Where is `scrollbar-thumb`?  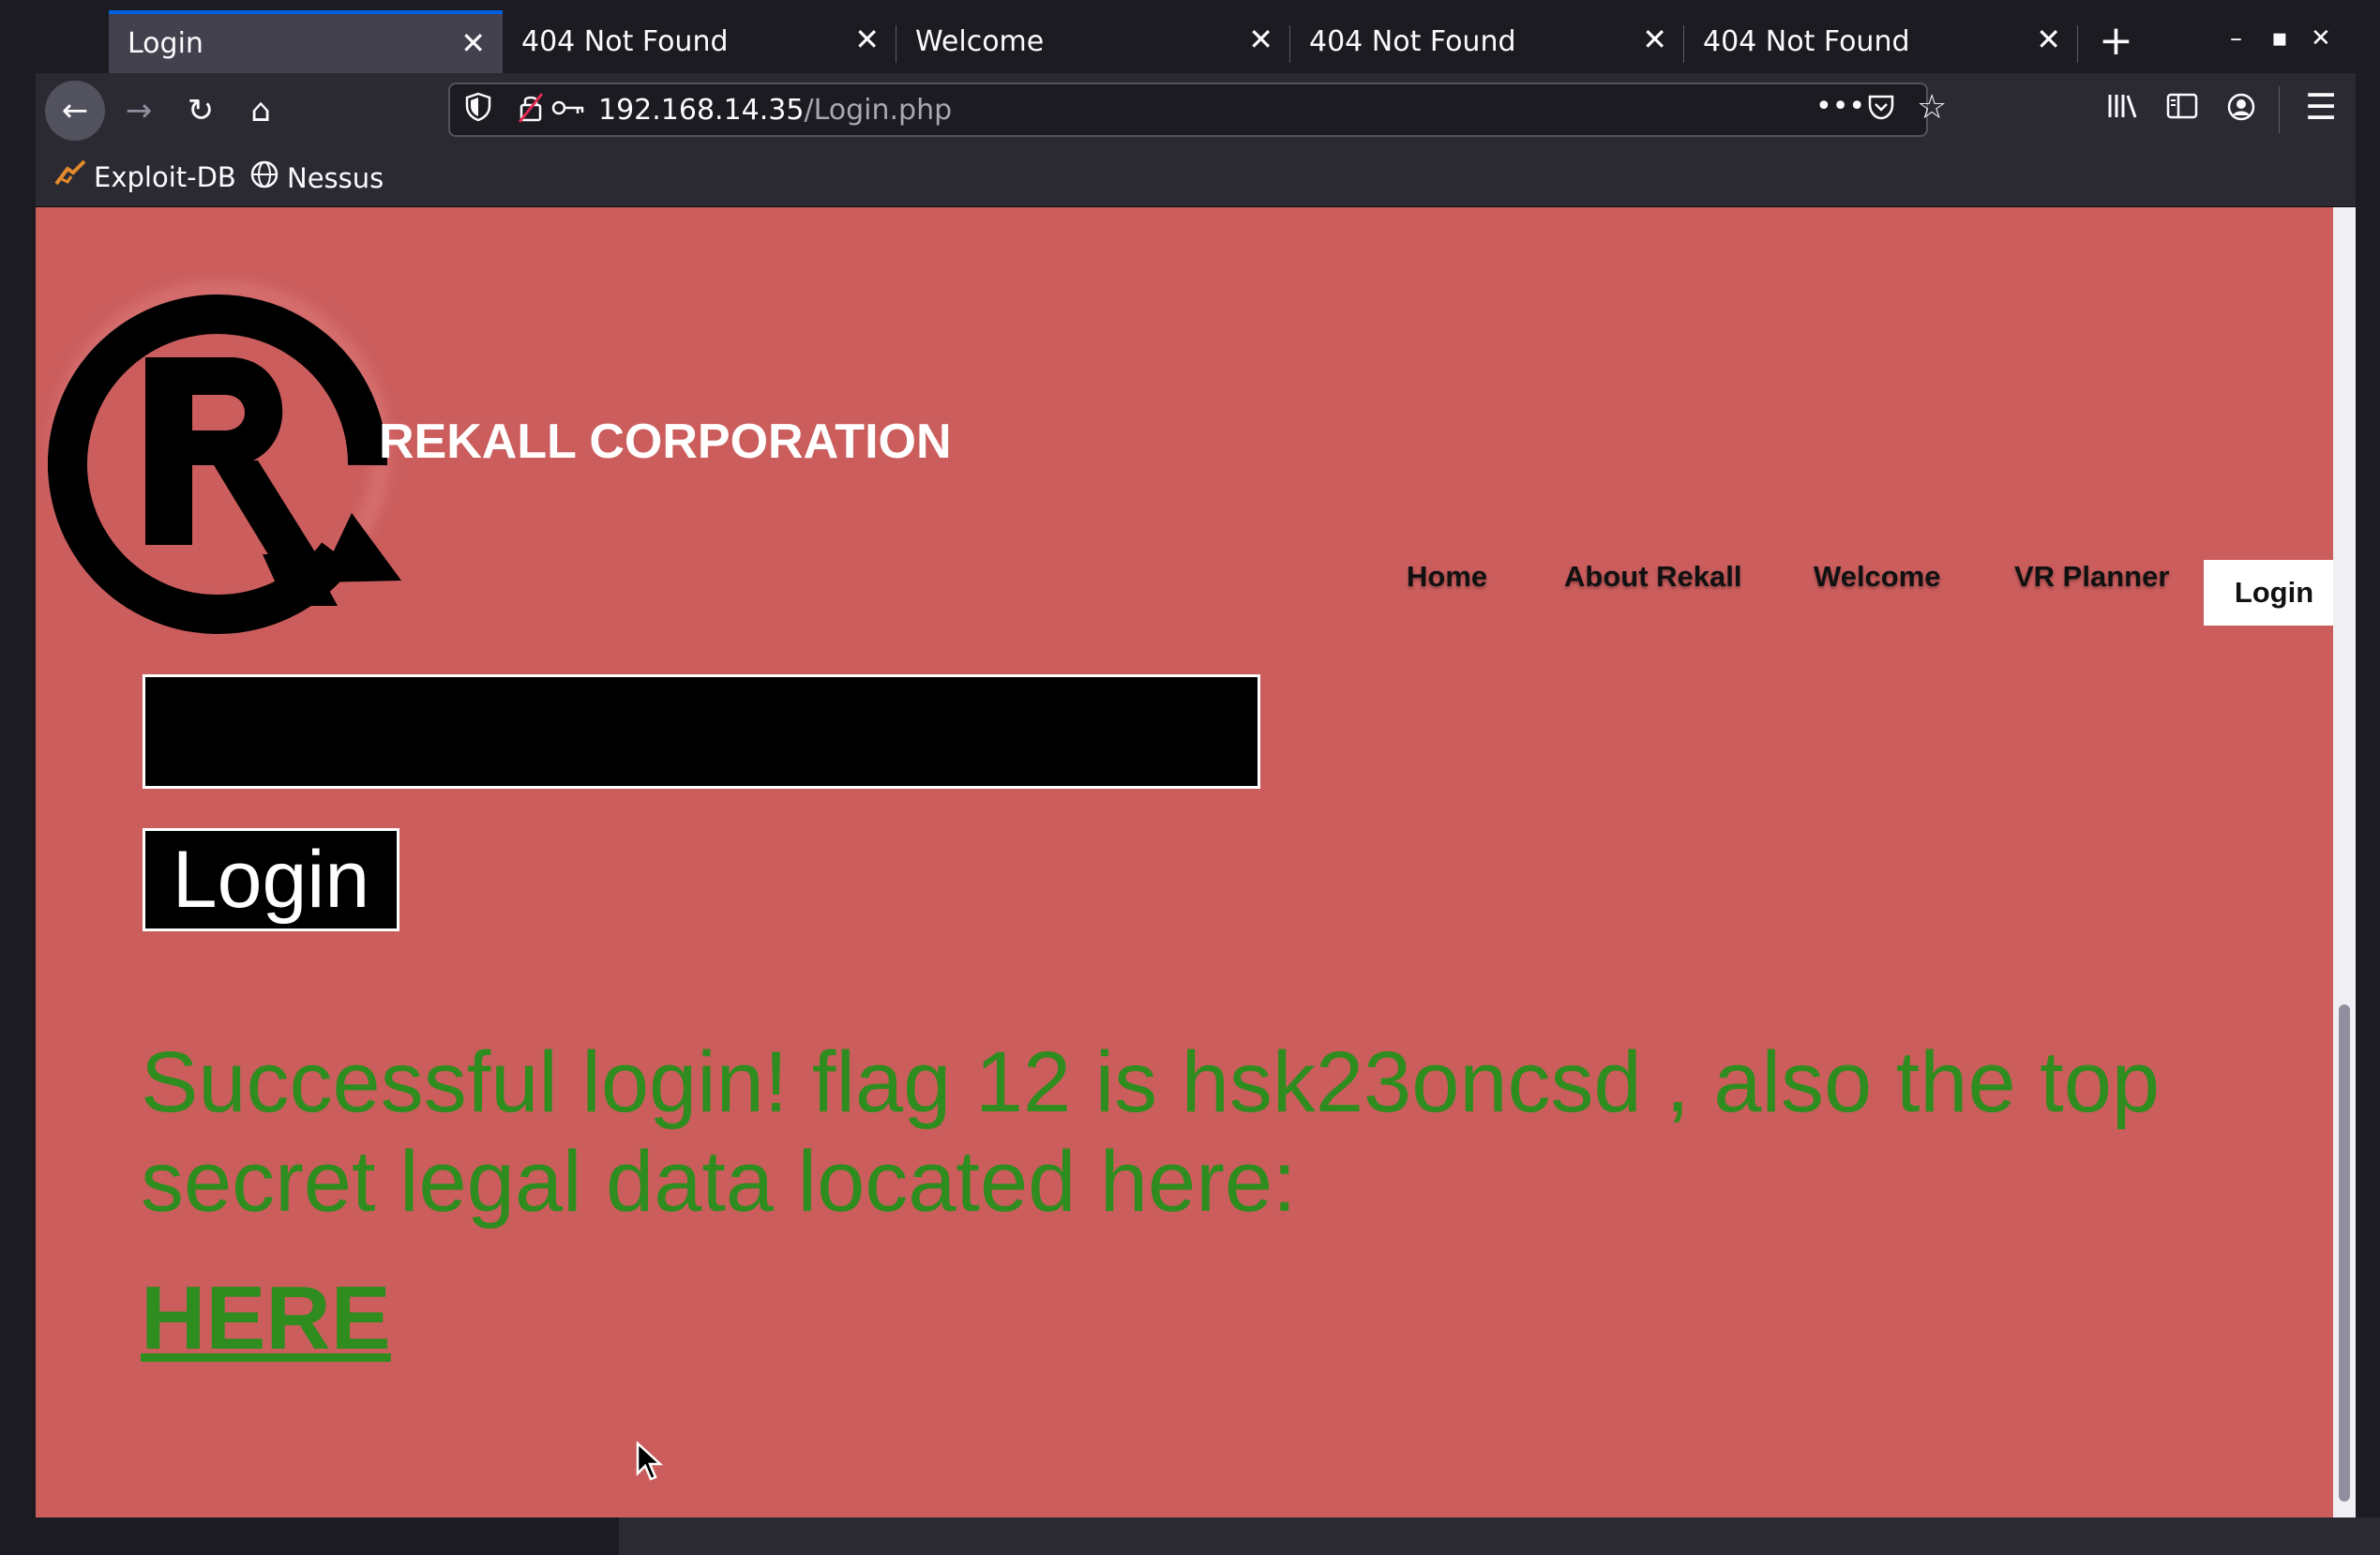
scrollbar-thumb is located at coordinates (2344, 1253).